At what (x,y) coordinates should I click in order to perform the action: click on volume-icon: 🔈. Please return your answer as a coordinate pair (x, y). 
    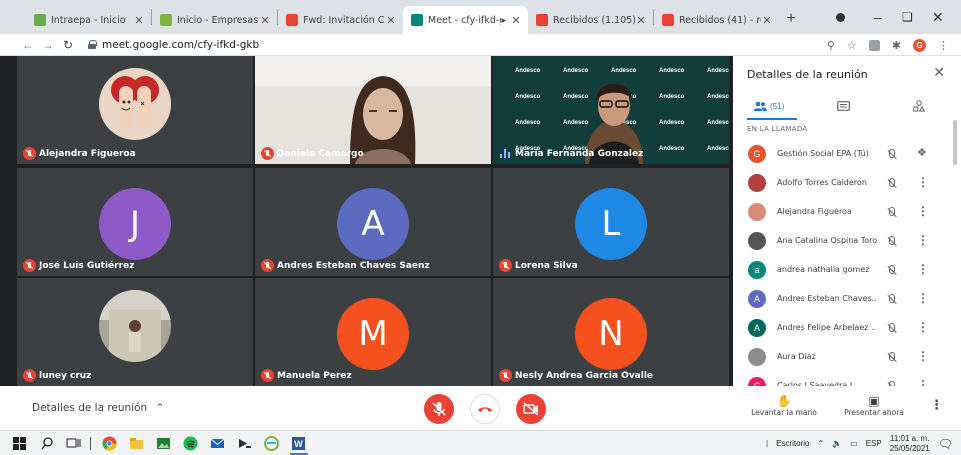
    Looking at the image, I should click on (837, 443).